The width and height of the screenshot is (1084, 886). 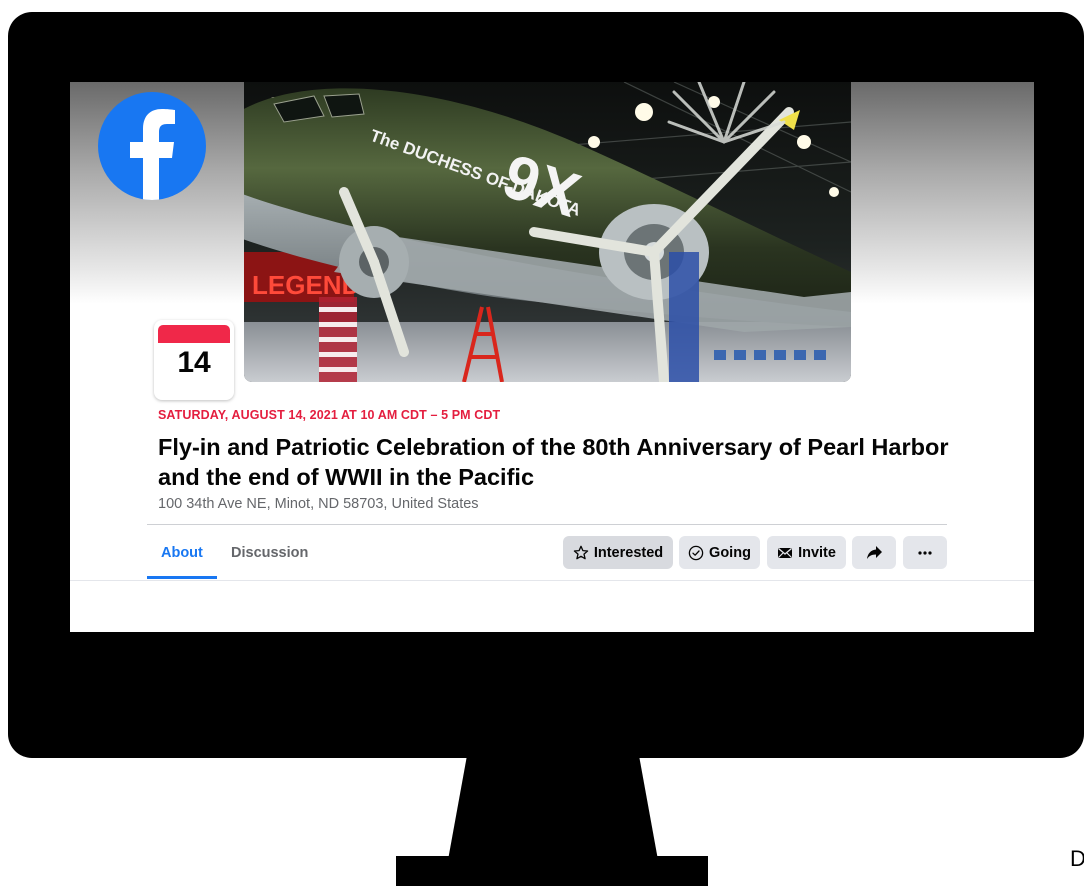 I want to click on invite-button: Invite, so click(x=806, y=552).